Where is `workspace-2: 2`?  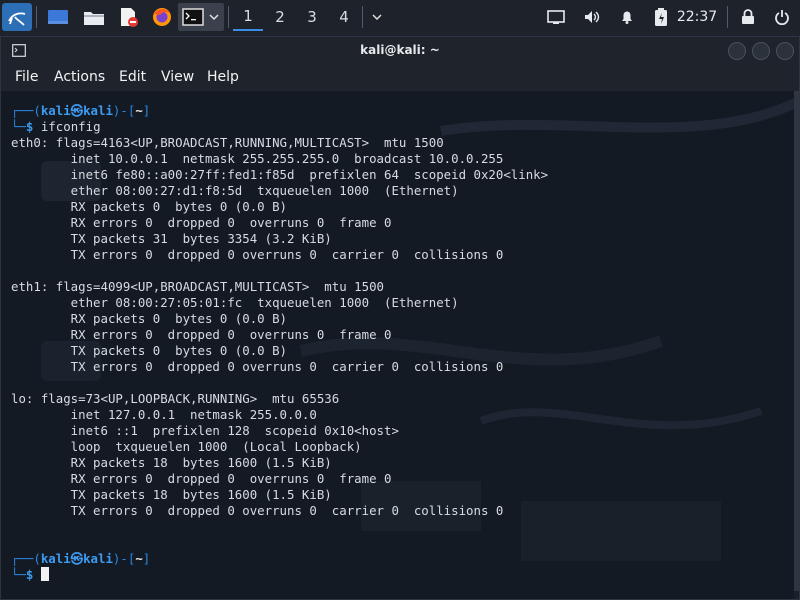 workspace-2: 2 is located at coordinates (280, 17).